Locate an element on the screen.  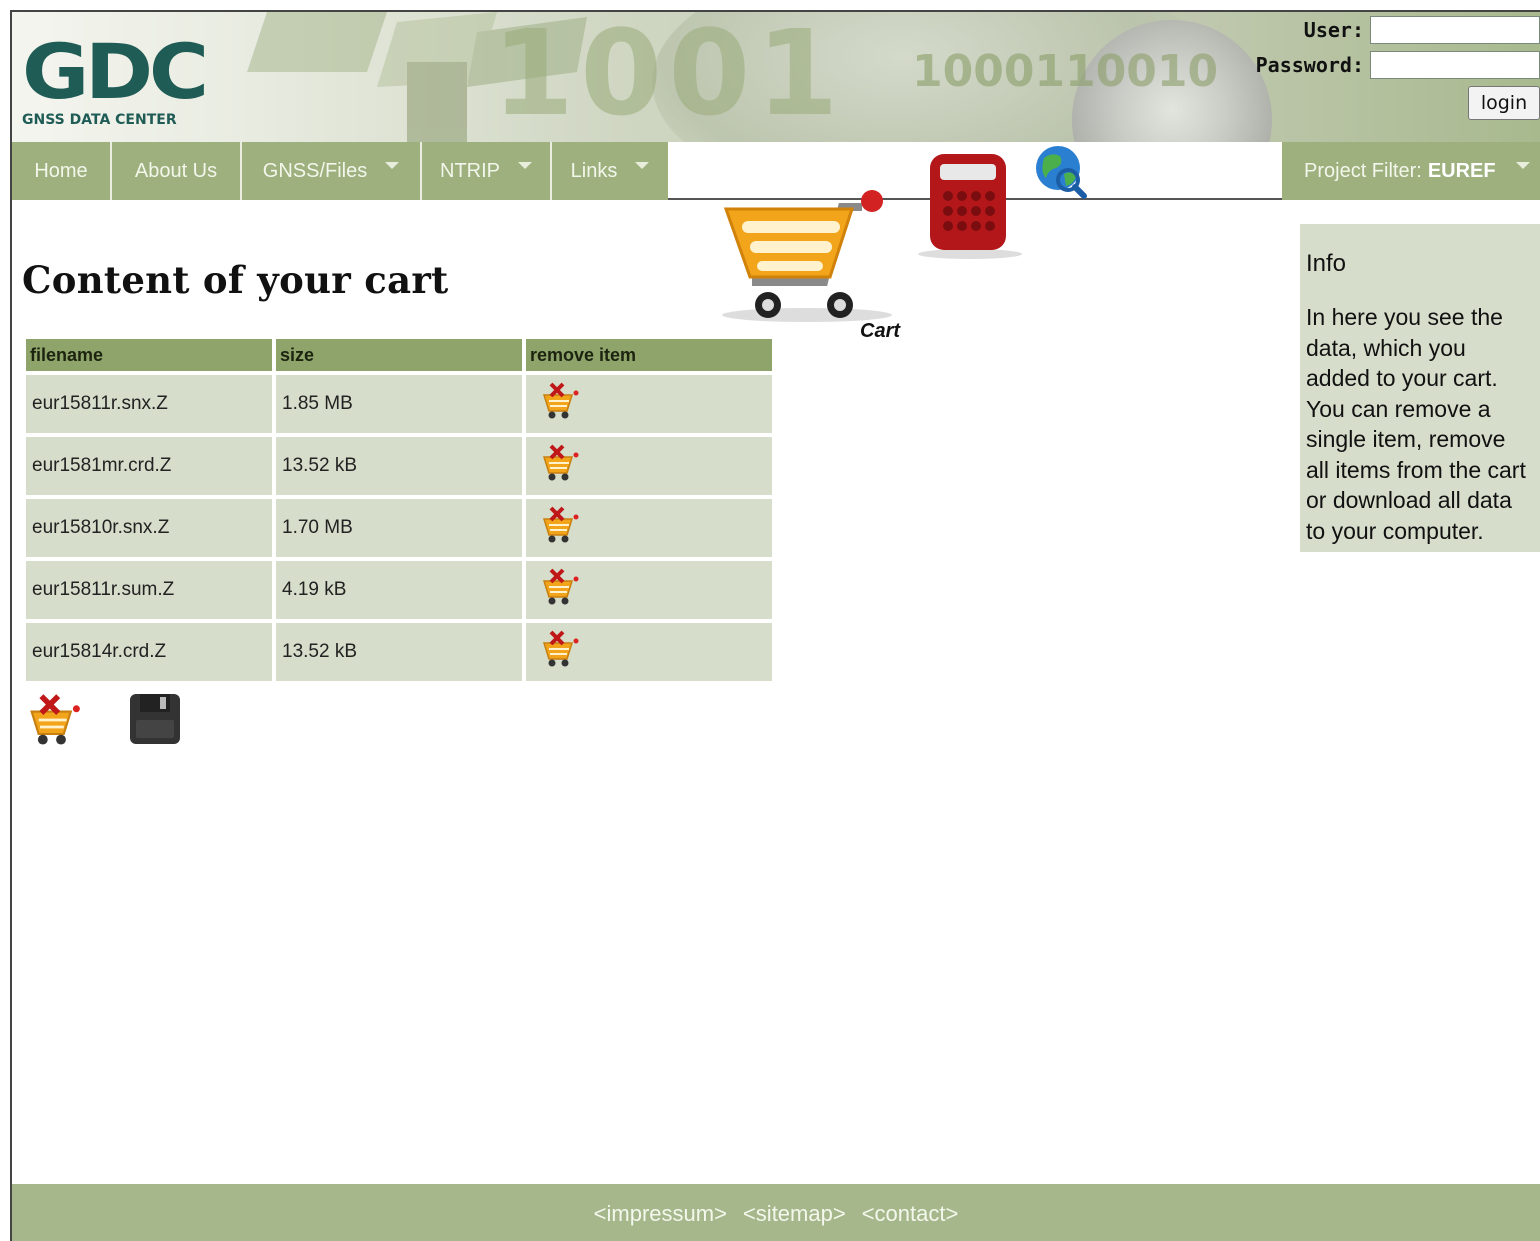
info-title: Info is located at coordinates (1326, 263).